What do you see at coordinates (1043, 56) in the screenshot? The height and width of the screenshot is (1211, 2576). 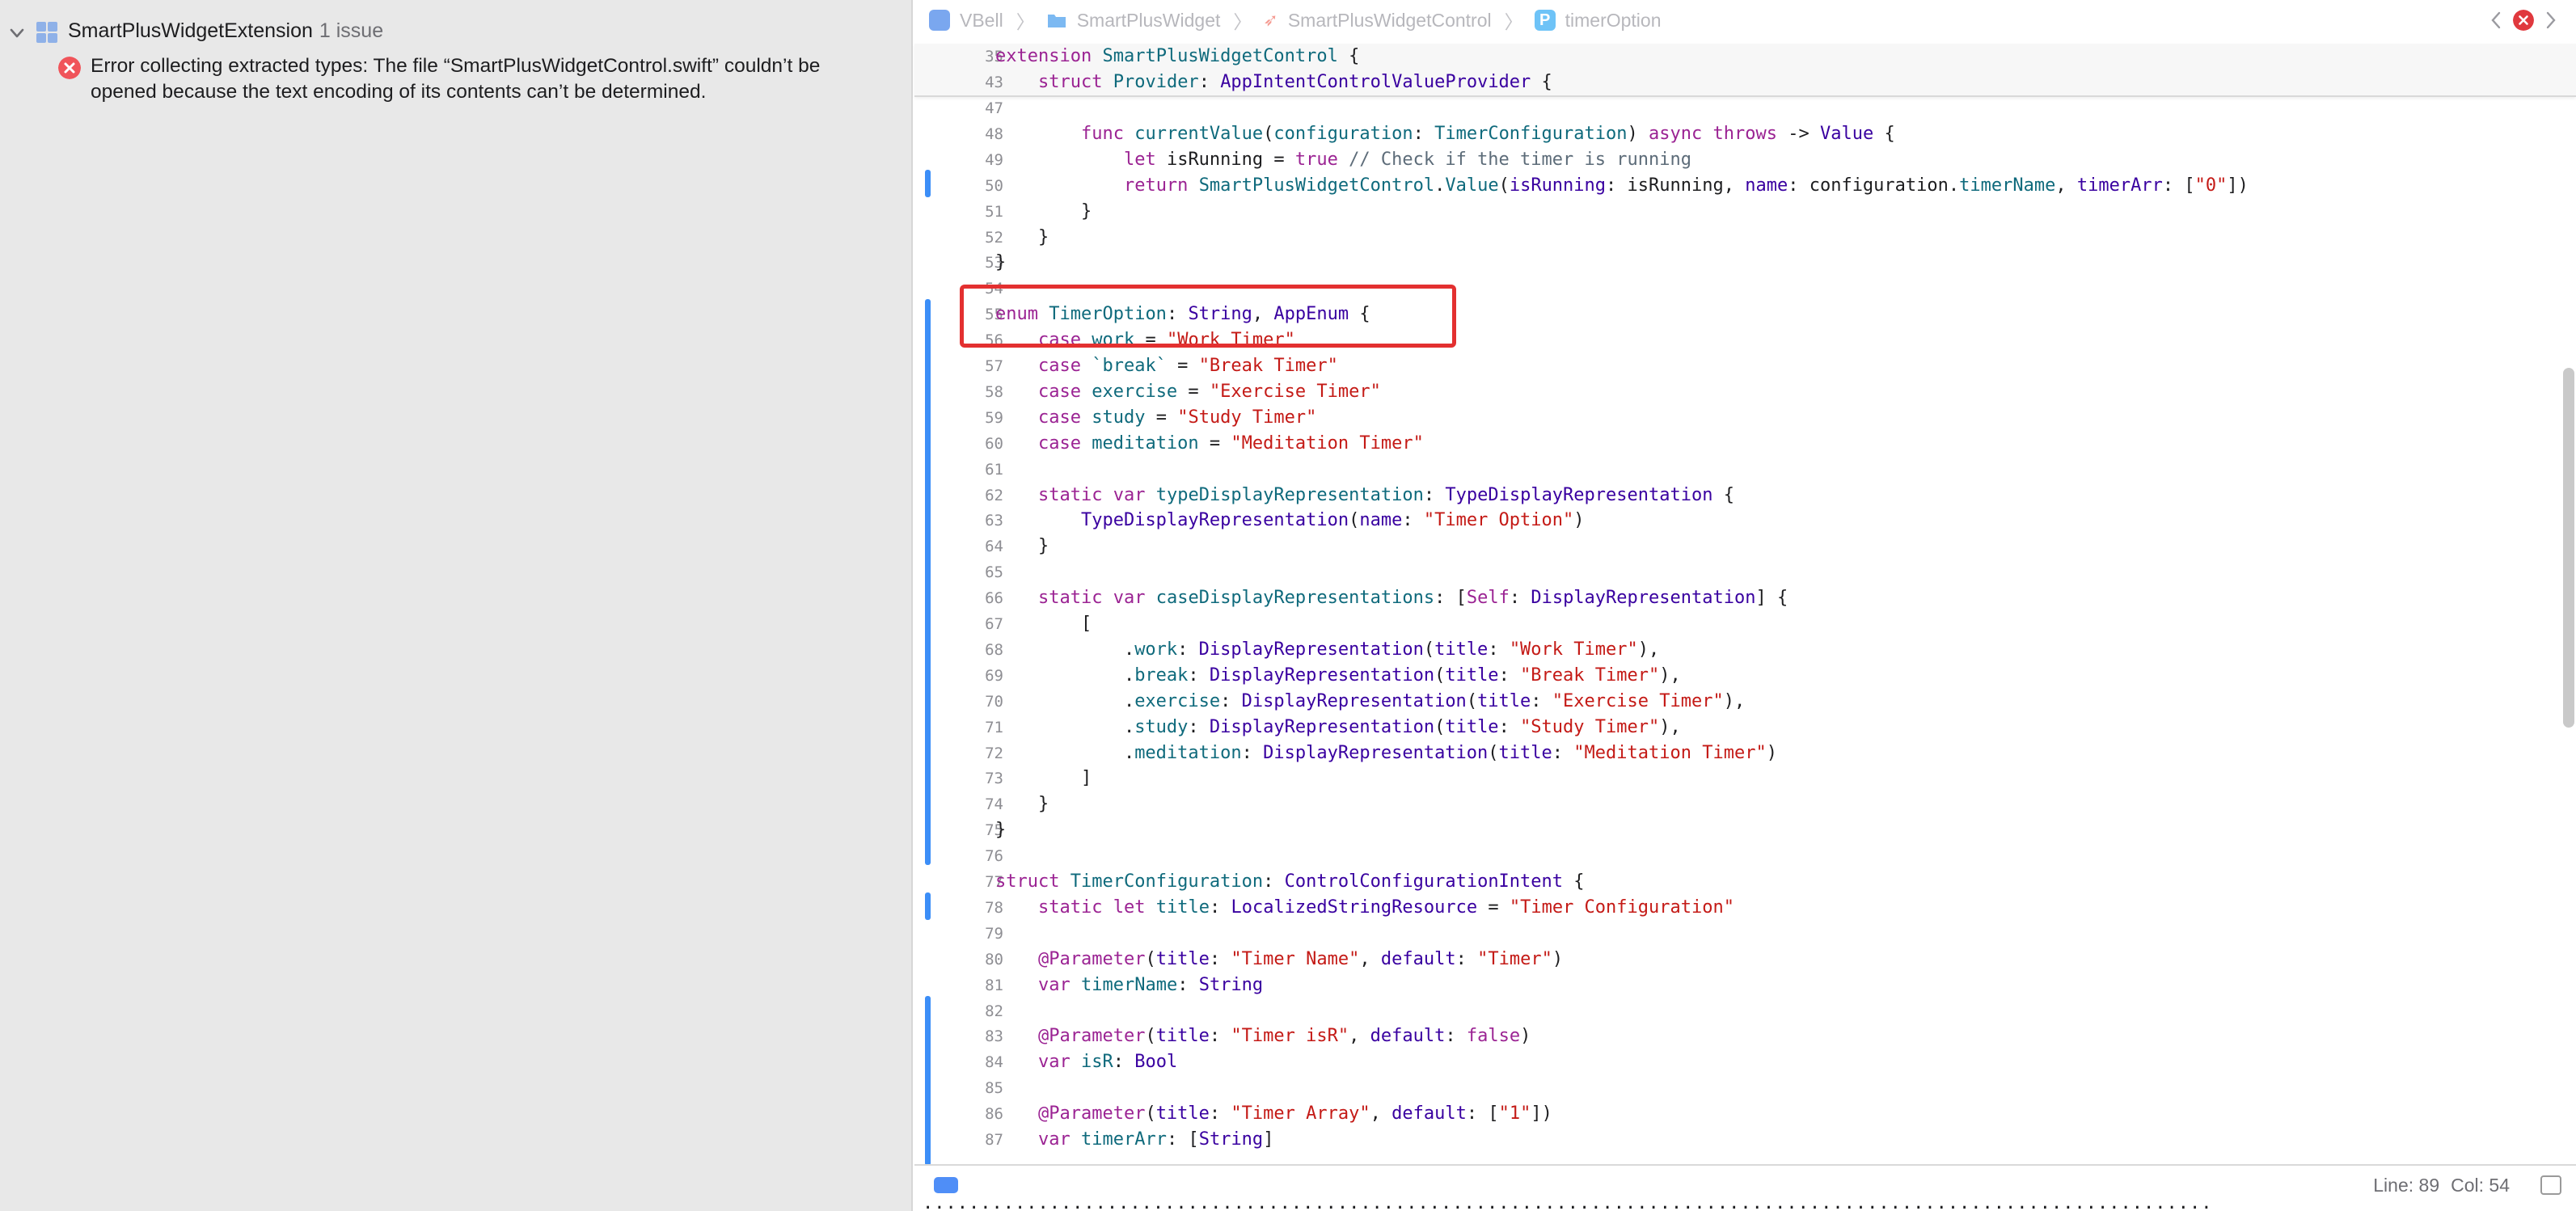 I see `code-token: extension` at bounding box center [1043, 56].